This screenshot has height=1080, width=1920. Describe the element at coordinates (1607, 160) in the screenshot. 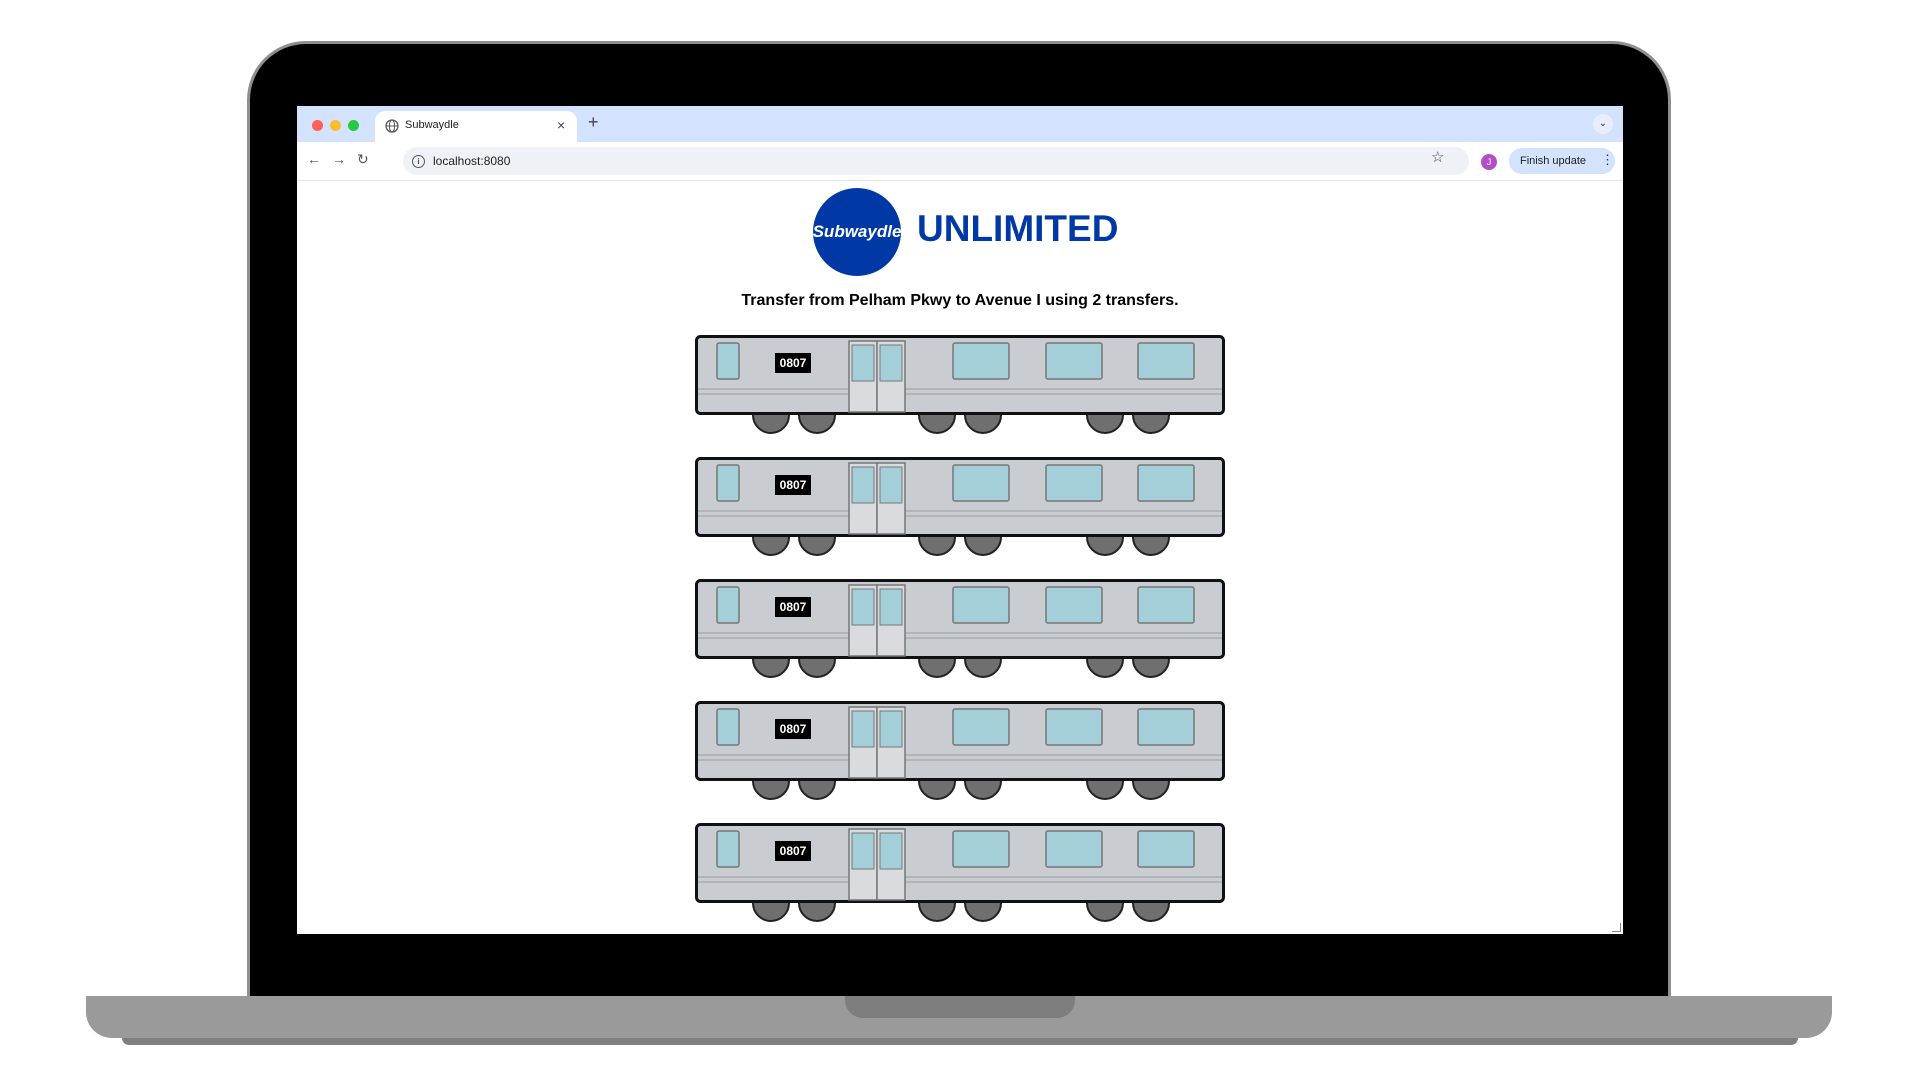

I see `more-menu-icon: ⋮` at that location.